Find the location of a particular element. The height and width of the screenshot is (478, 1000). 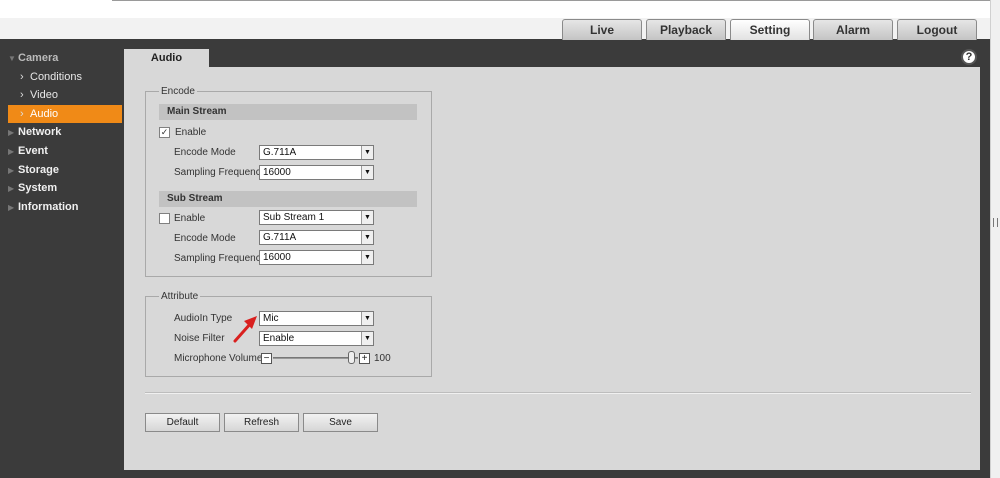

section-divider is located at coordinates (558, 393).